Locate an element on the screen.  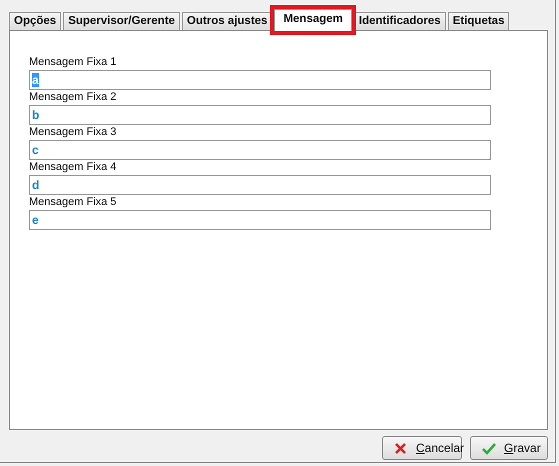
x-icon is located at coordinates (400, 448).